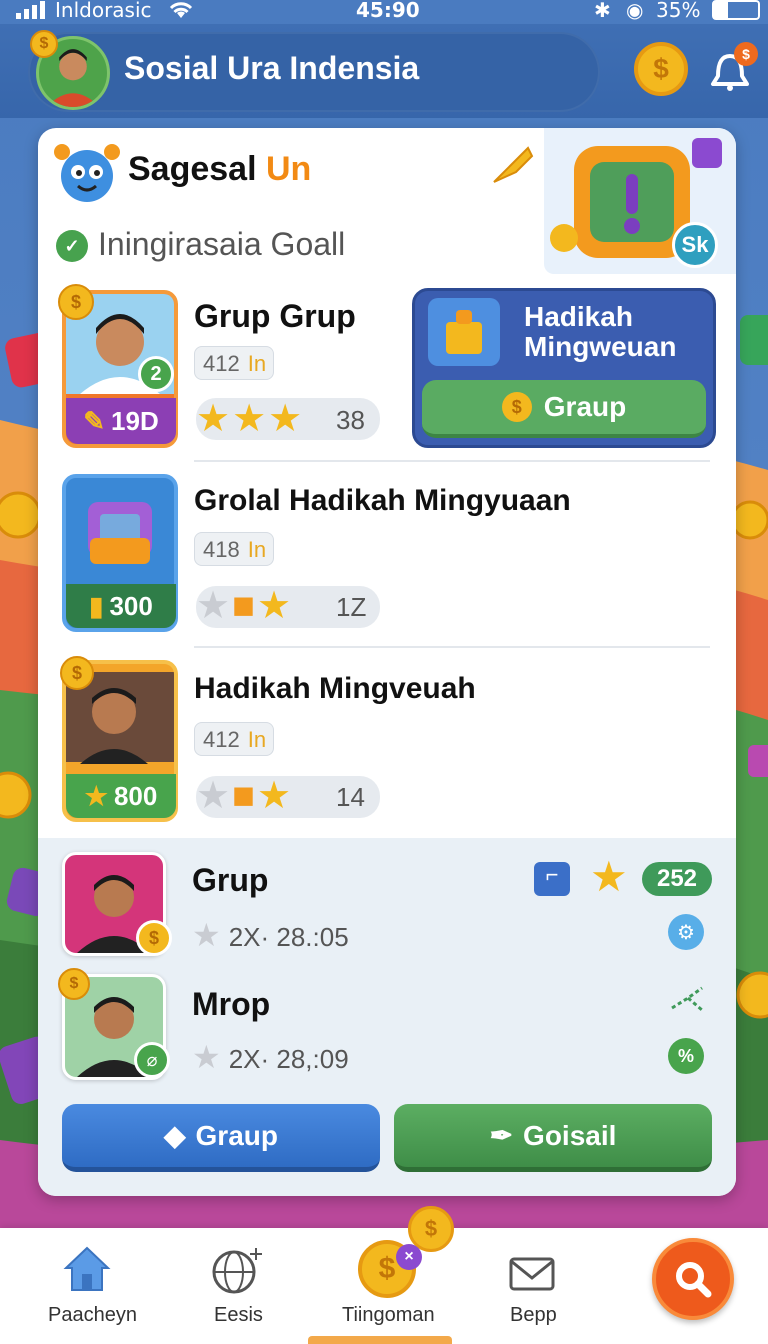 The image size is (768, 1344). Describe the element at coordinates (234, 549) in the screenshot. I see `group-chip: 418 In` at that location.